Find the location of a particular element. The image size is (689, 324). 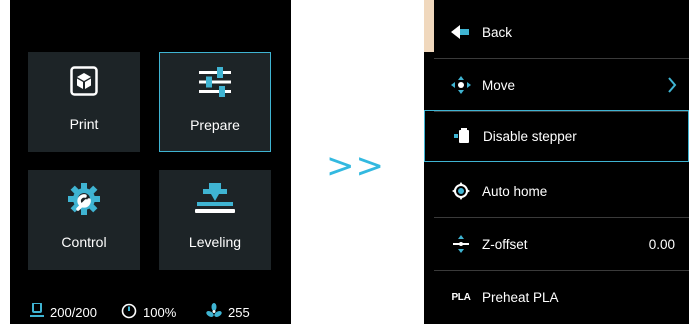

menu-item-z-offset: Z-offset 0.00 is located at coordinates (556, 244).